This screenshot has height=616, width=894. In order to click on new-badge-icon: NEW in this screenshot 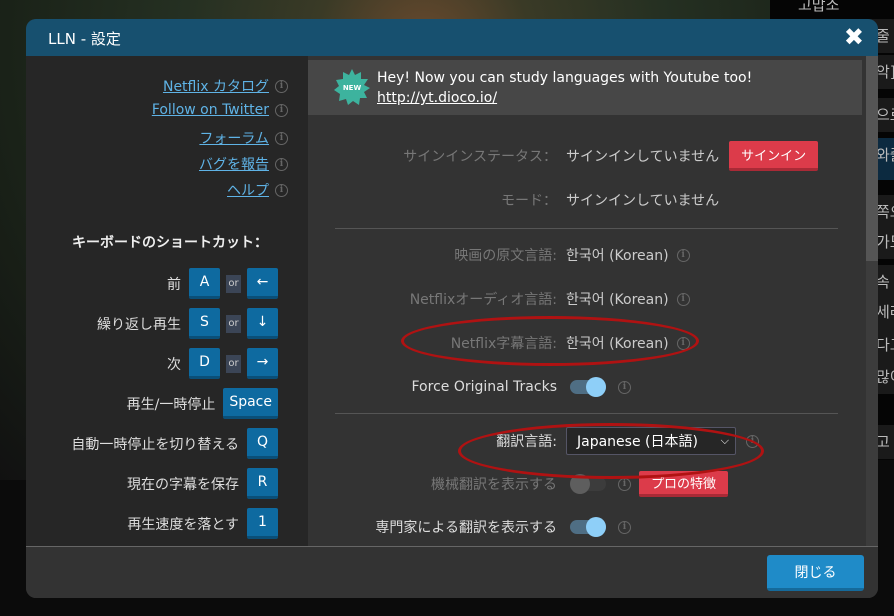, I will do `click(352, 87)`.